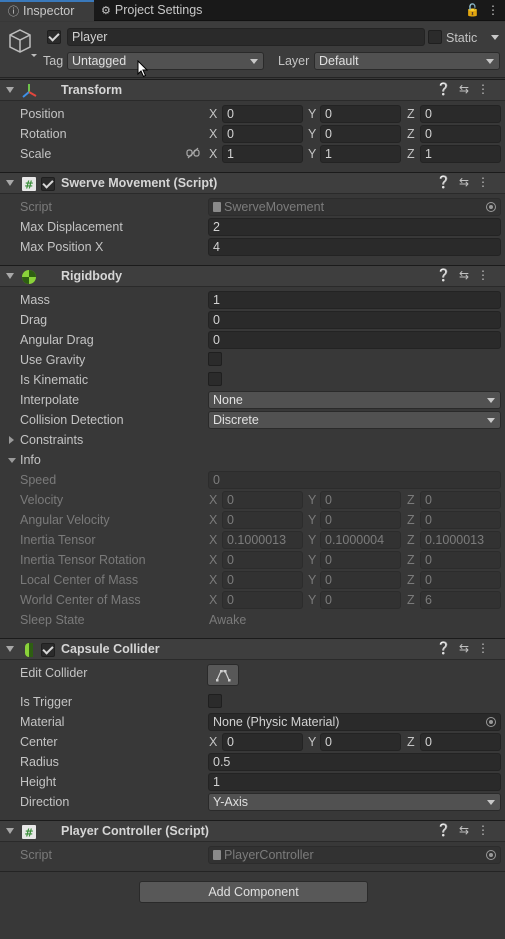 The height and width of the screenshot is (939, 505). I want to click on player-controller-script-field: PlayerController, so click(354, 855).